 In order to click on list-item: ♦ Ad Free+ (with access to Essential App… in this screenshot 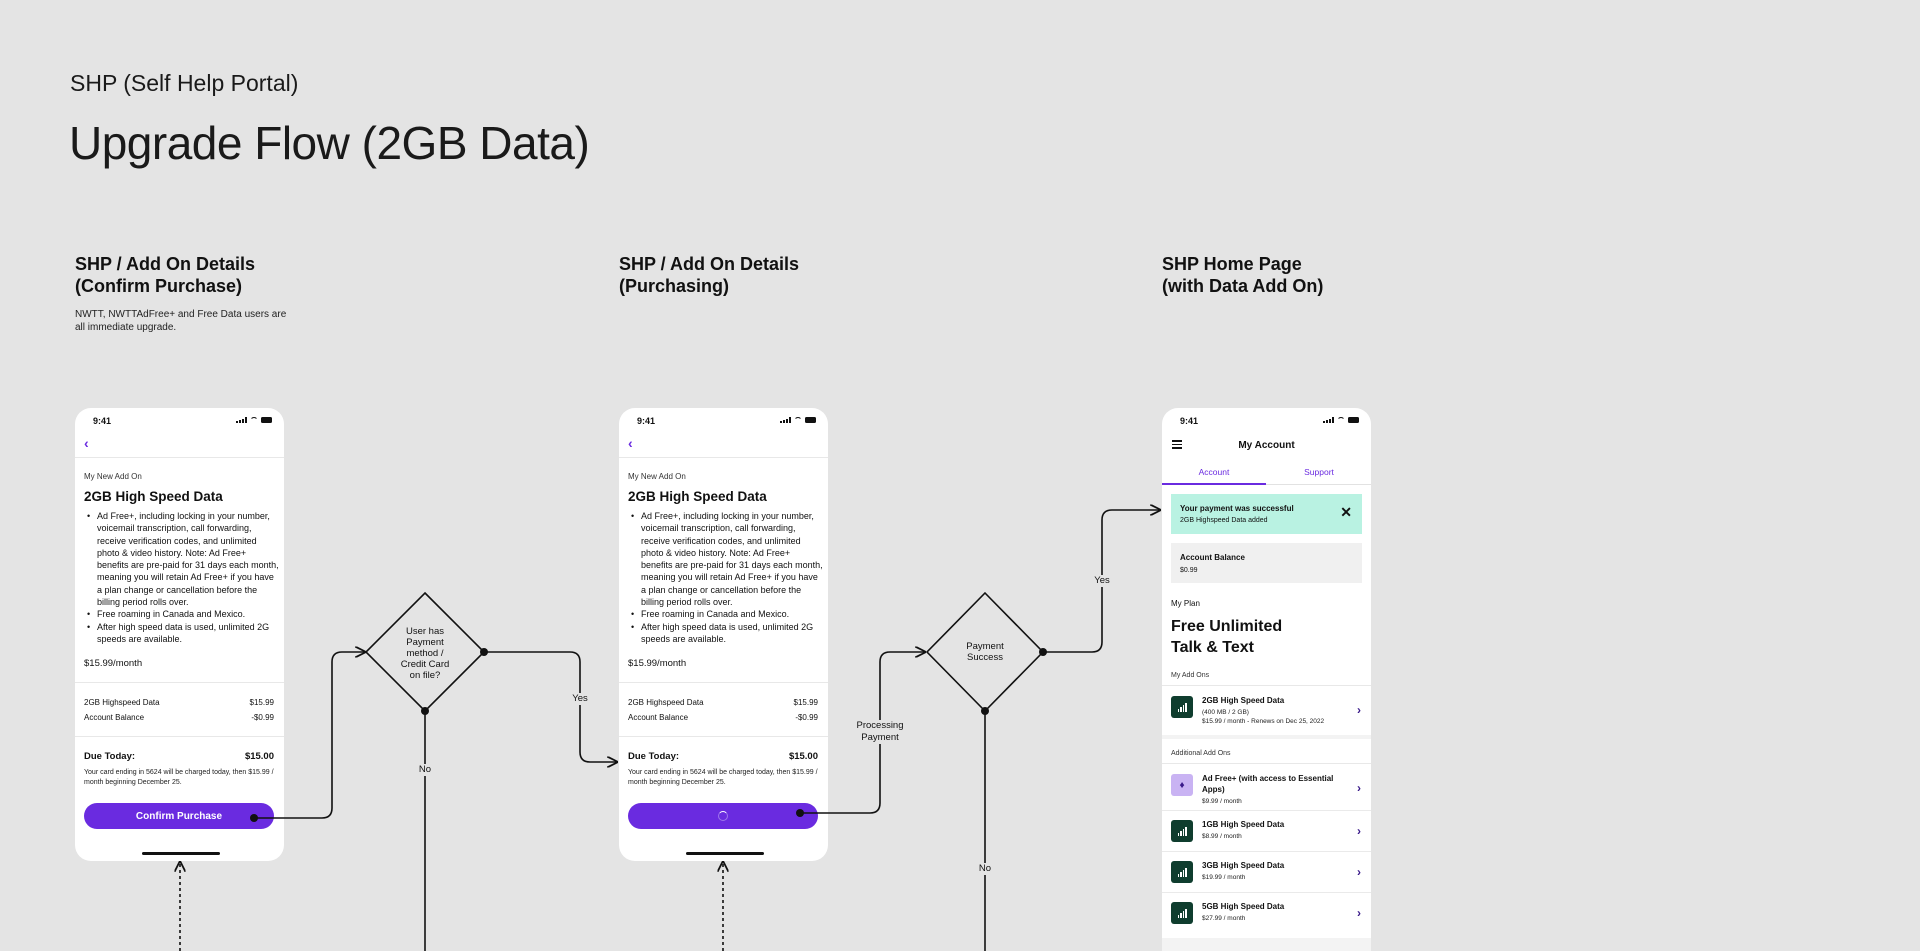, I will do `click(1266, 788)`.